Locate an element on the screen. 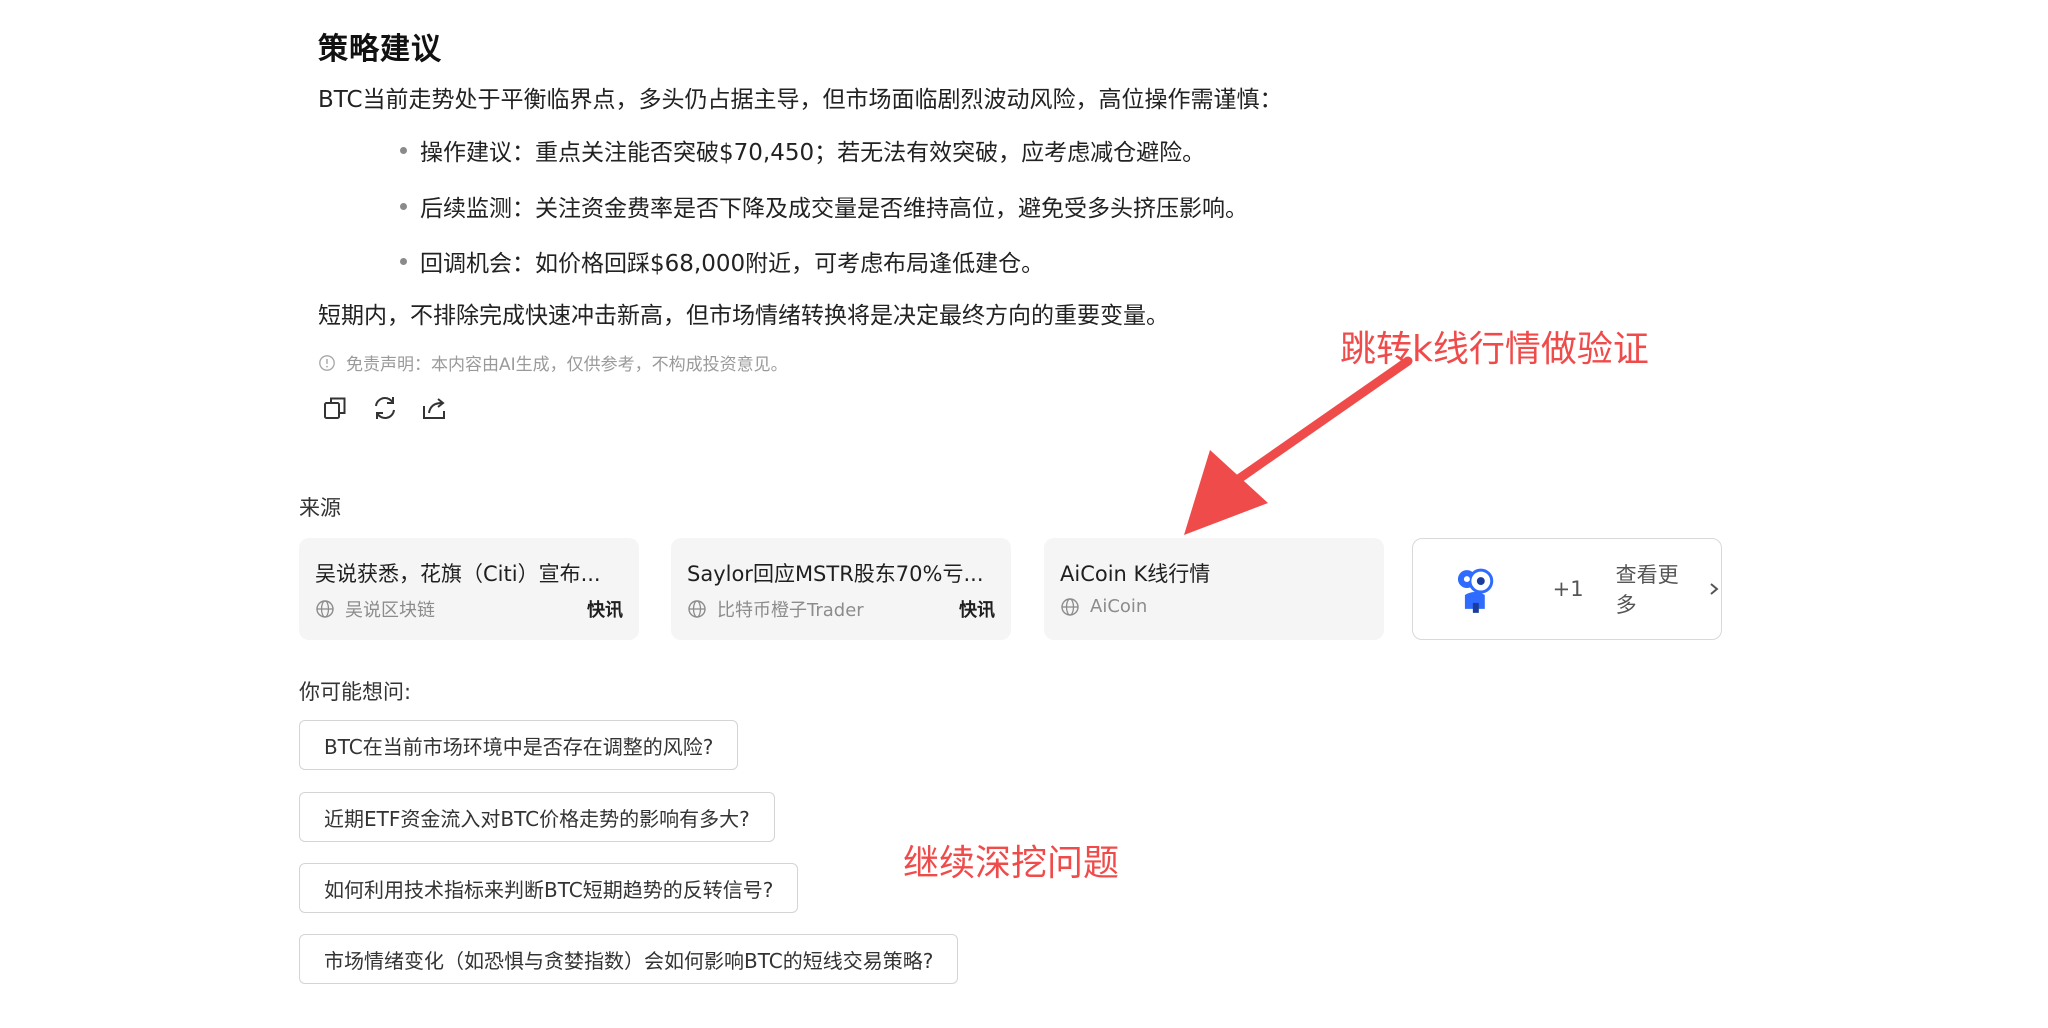 The width and height of the screenshot is (2048, 1028). info-icon is located at coordinates (327, 362).